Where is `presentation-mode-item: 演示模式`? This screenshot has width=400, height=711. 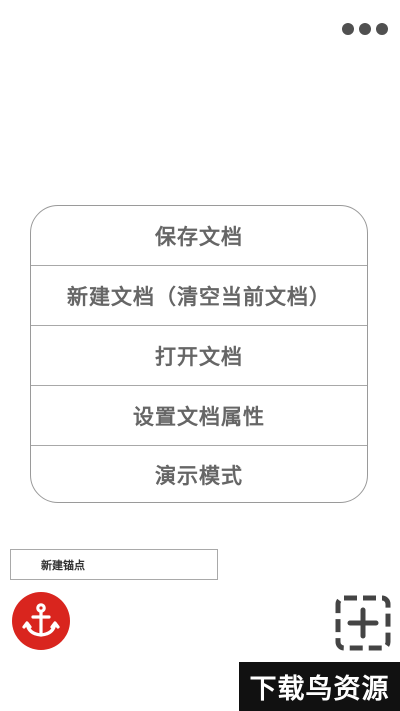
presentation-mode-item: 演示模式 is located at coordinates (199, 474).